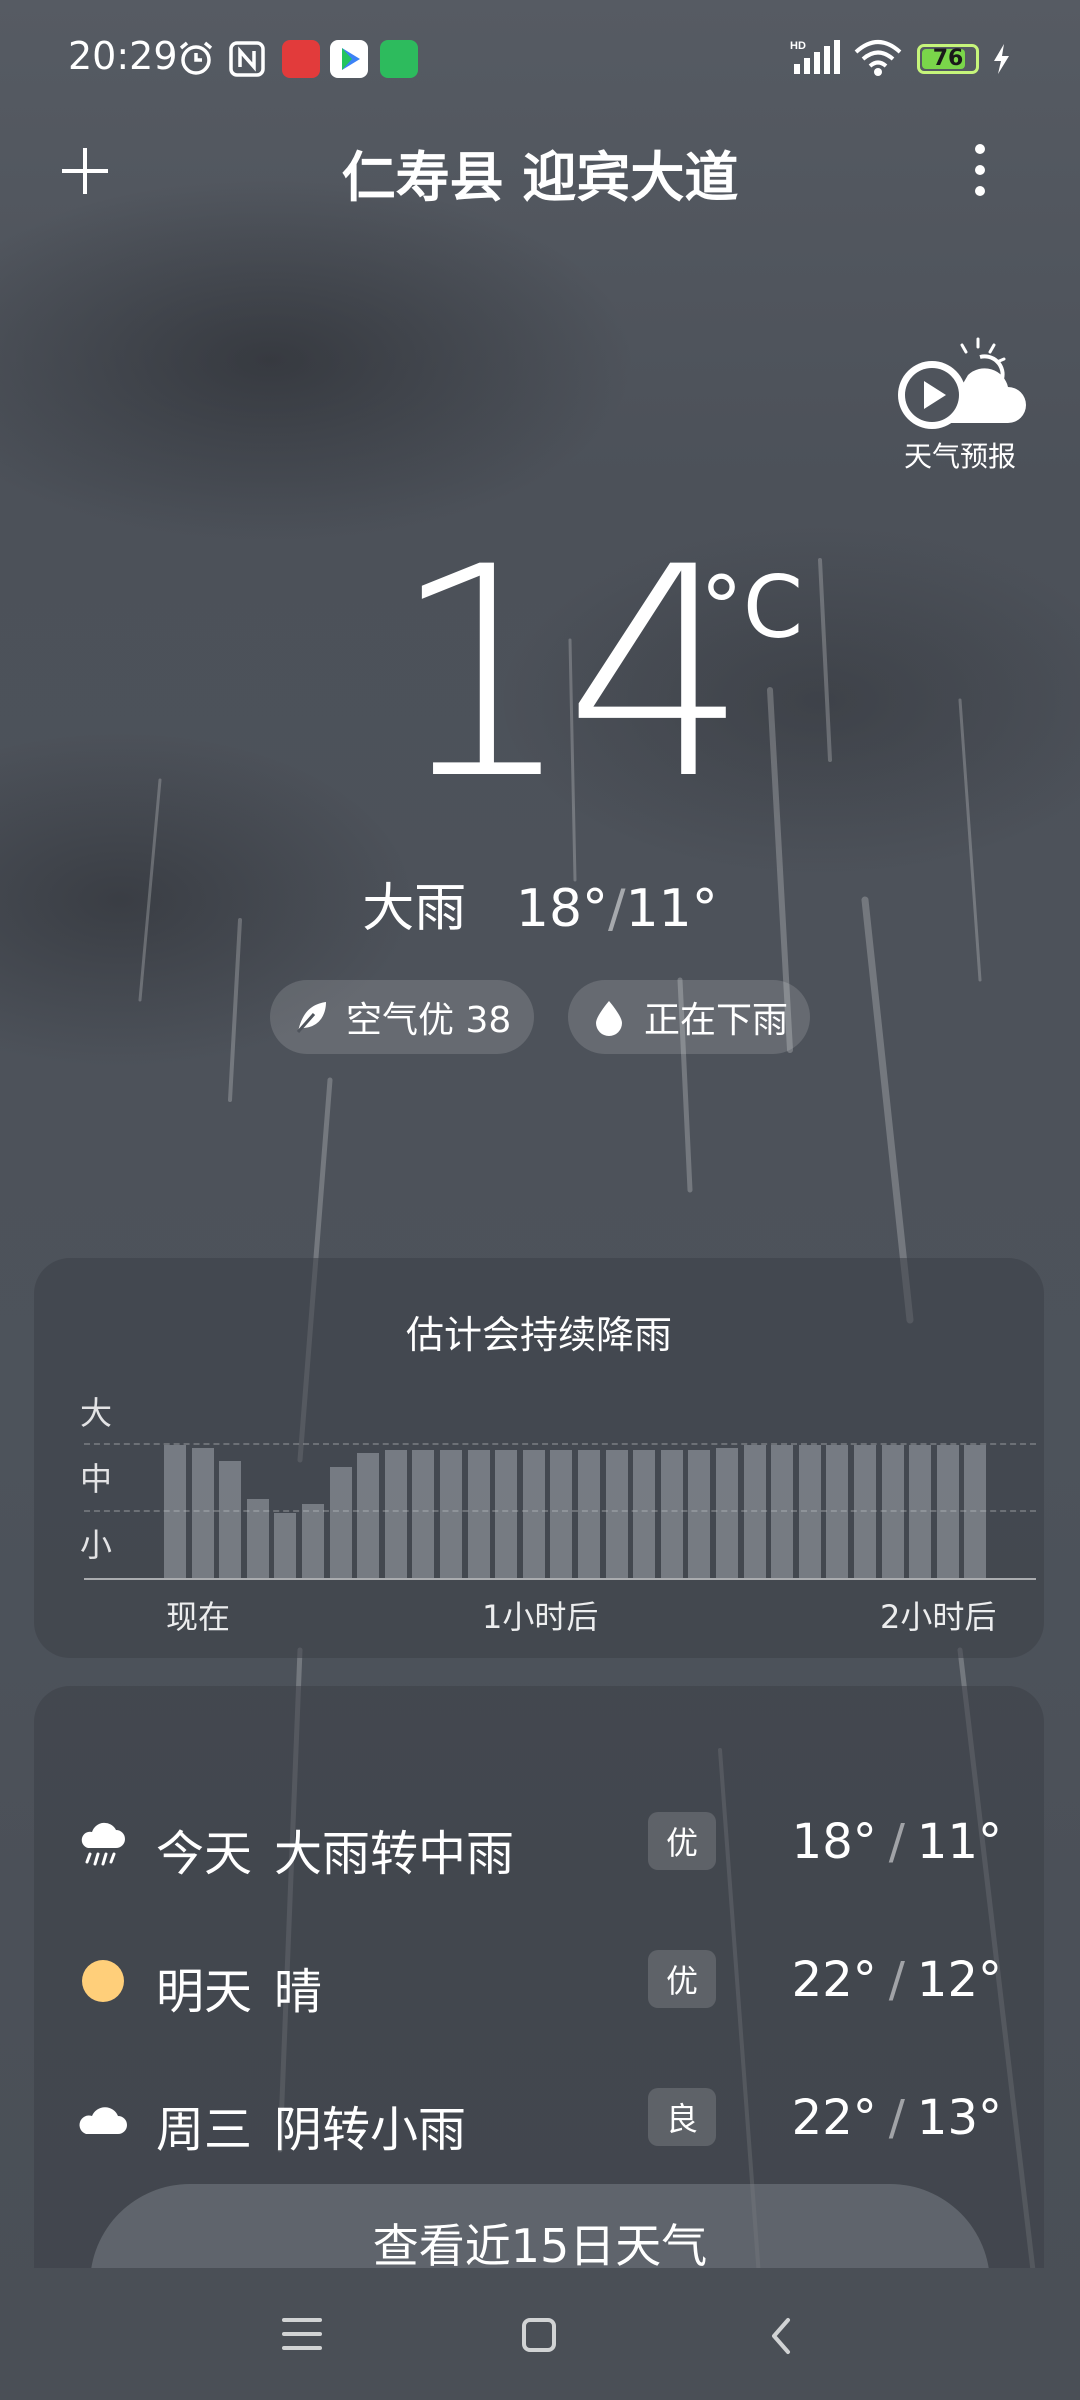  What do you see at coordinates (96, 1545) in the screenshot?
I see `y-label-light: 小` at bounding box center [96, 1545].